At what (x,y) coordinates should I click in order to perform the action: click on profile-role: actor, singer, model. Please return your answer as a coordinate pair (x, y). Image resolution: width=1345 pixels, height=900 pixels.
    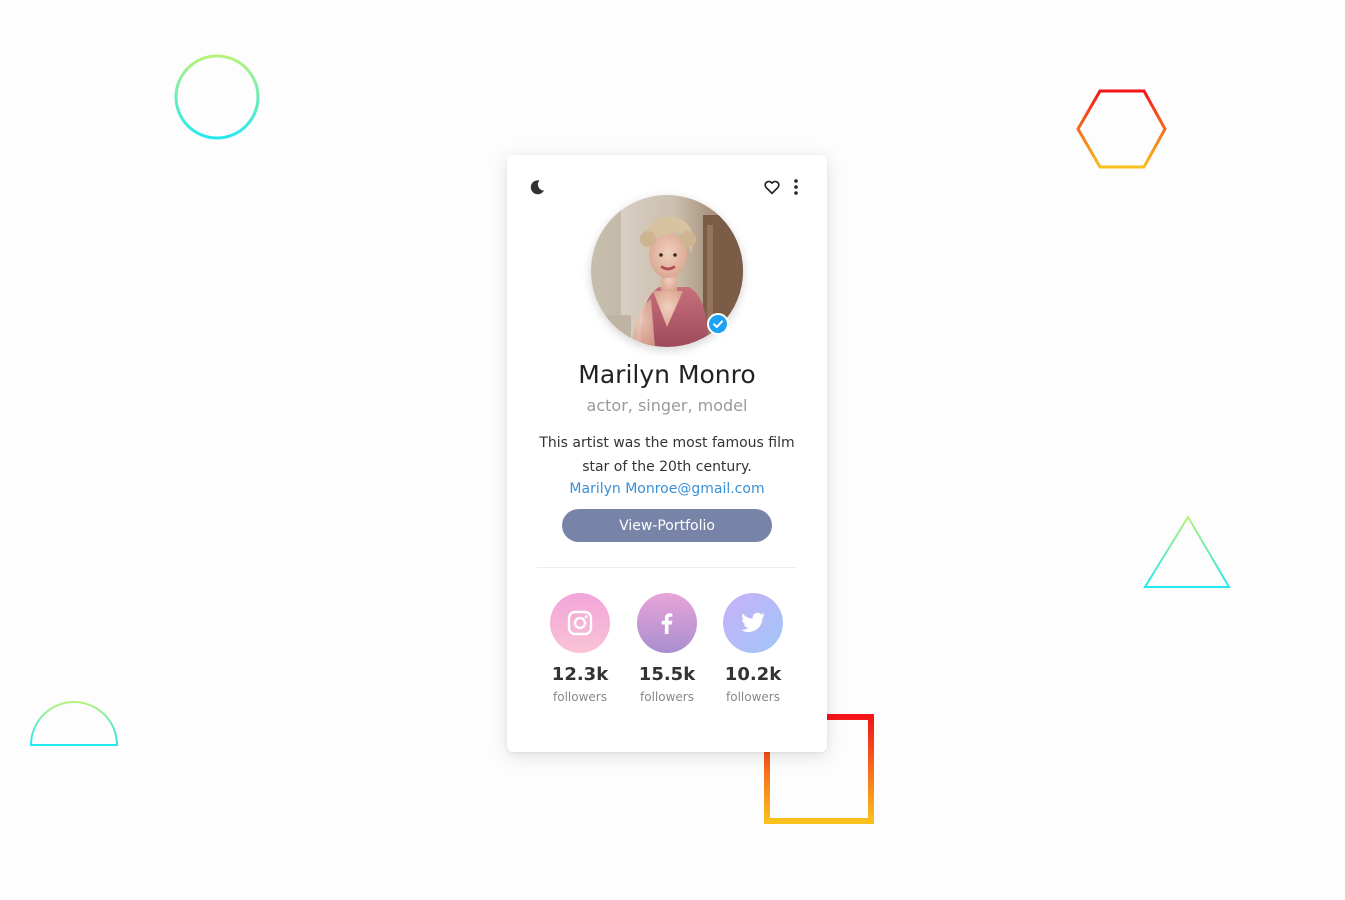
    Looking at the image, I should click on (667, 405).